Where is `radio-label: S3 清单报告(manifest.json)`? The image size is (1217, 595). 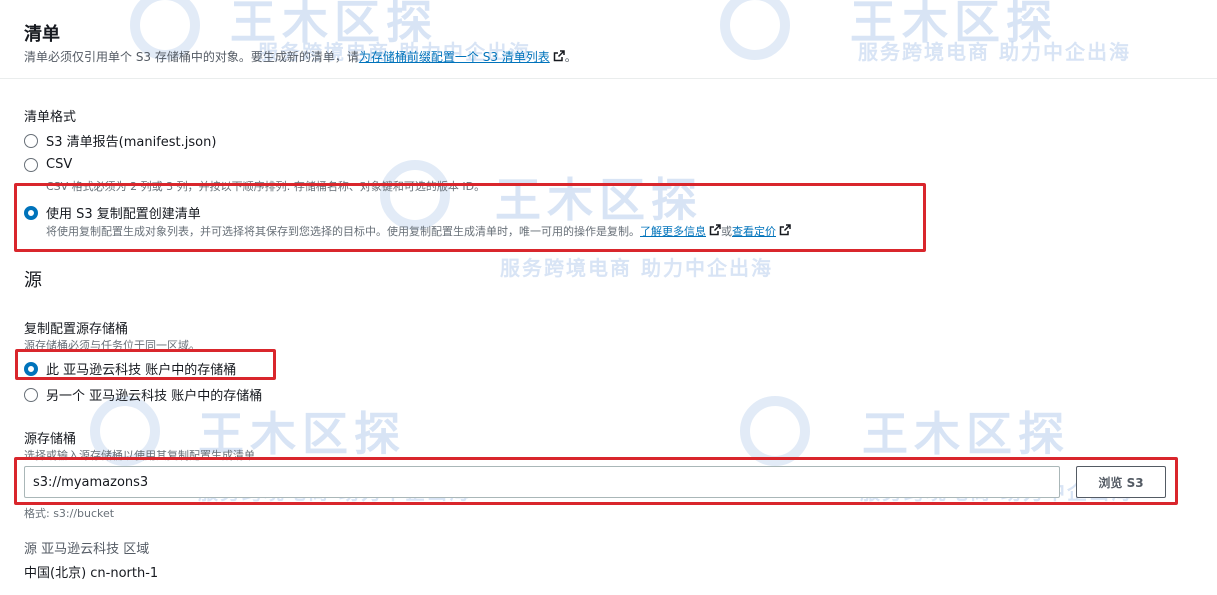 radio-label: S3 清单报告(manifest.json) is located at coordinates (131, 142).